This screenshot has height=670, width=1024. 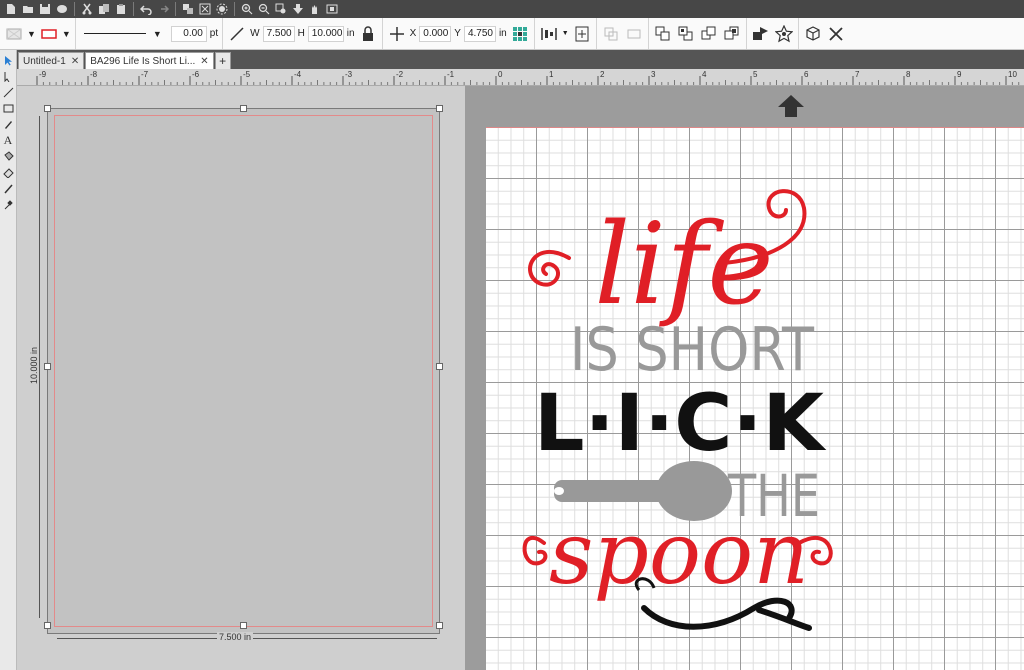 What do you see at coordinates (439, 108) in the screenshot?
I see `resize-handle-tr` at bounding box center [439, 108].